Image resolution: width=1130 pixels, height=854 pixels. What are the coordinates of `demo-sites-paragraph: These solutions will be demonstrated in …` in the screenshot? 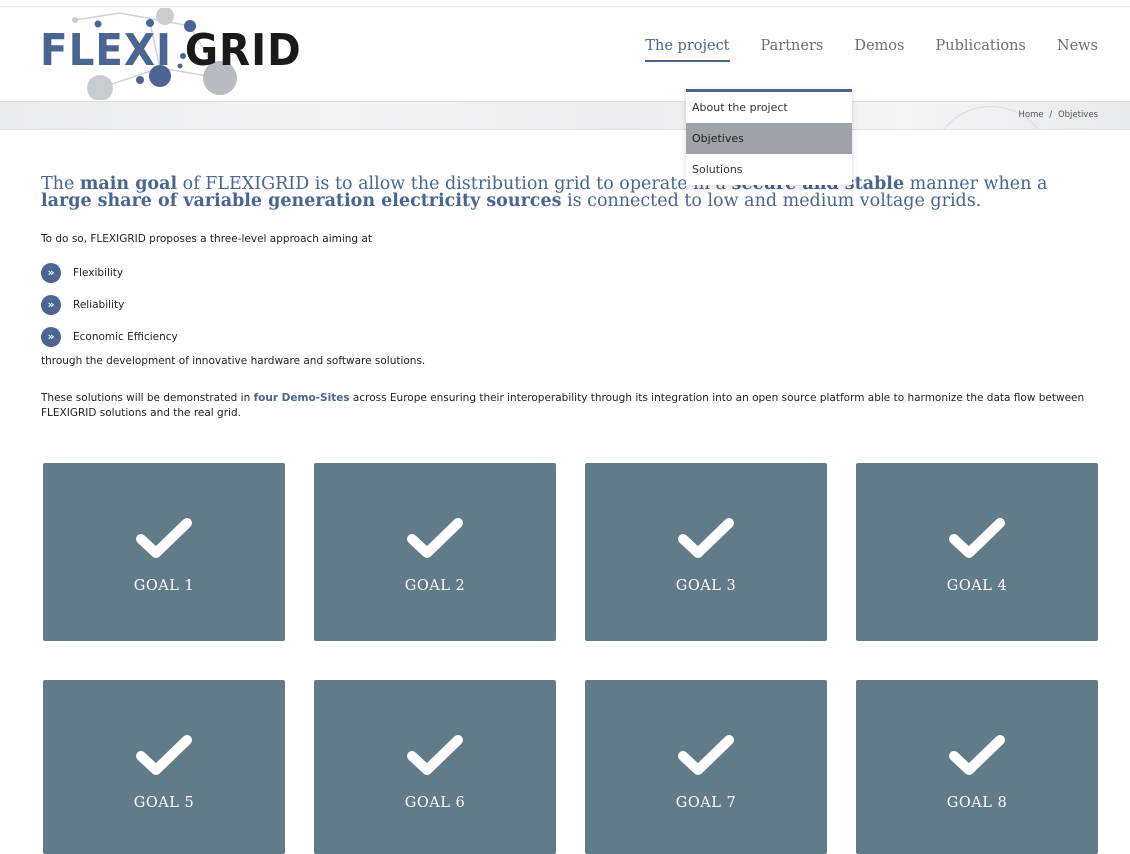 It's located at (571, 406).